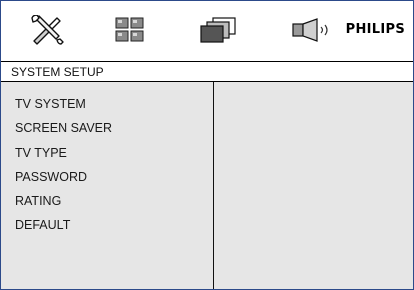 The width and height of the screenshot is (414, 290). Describe the element at coordinates (57, 72) in the screenshot. I see `page-title: SYSTEM SETUP` at that location.